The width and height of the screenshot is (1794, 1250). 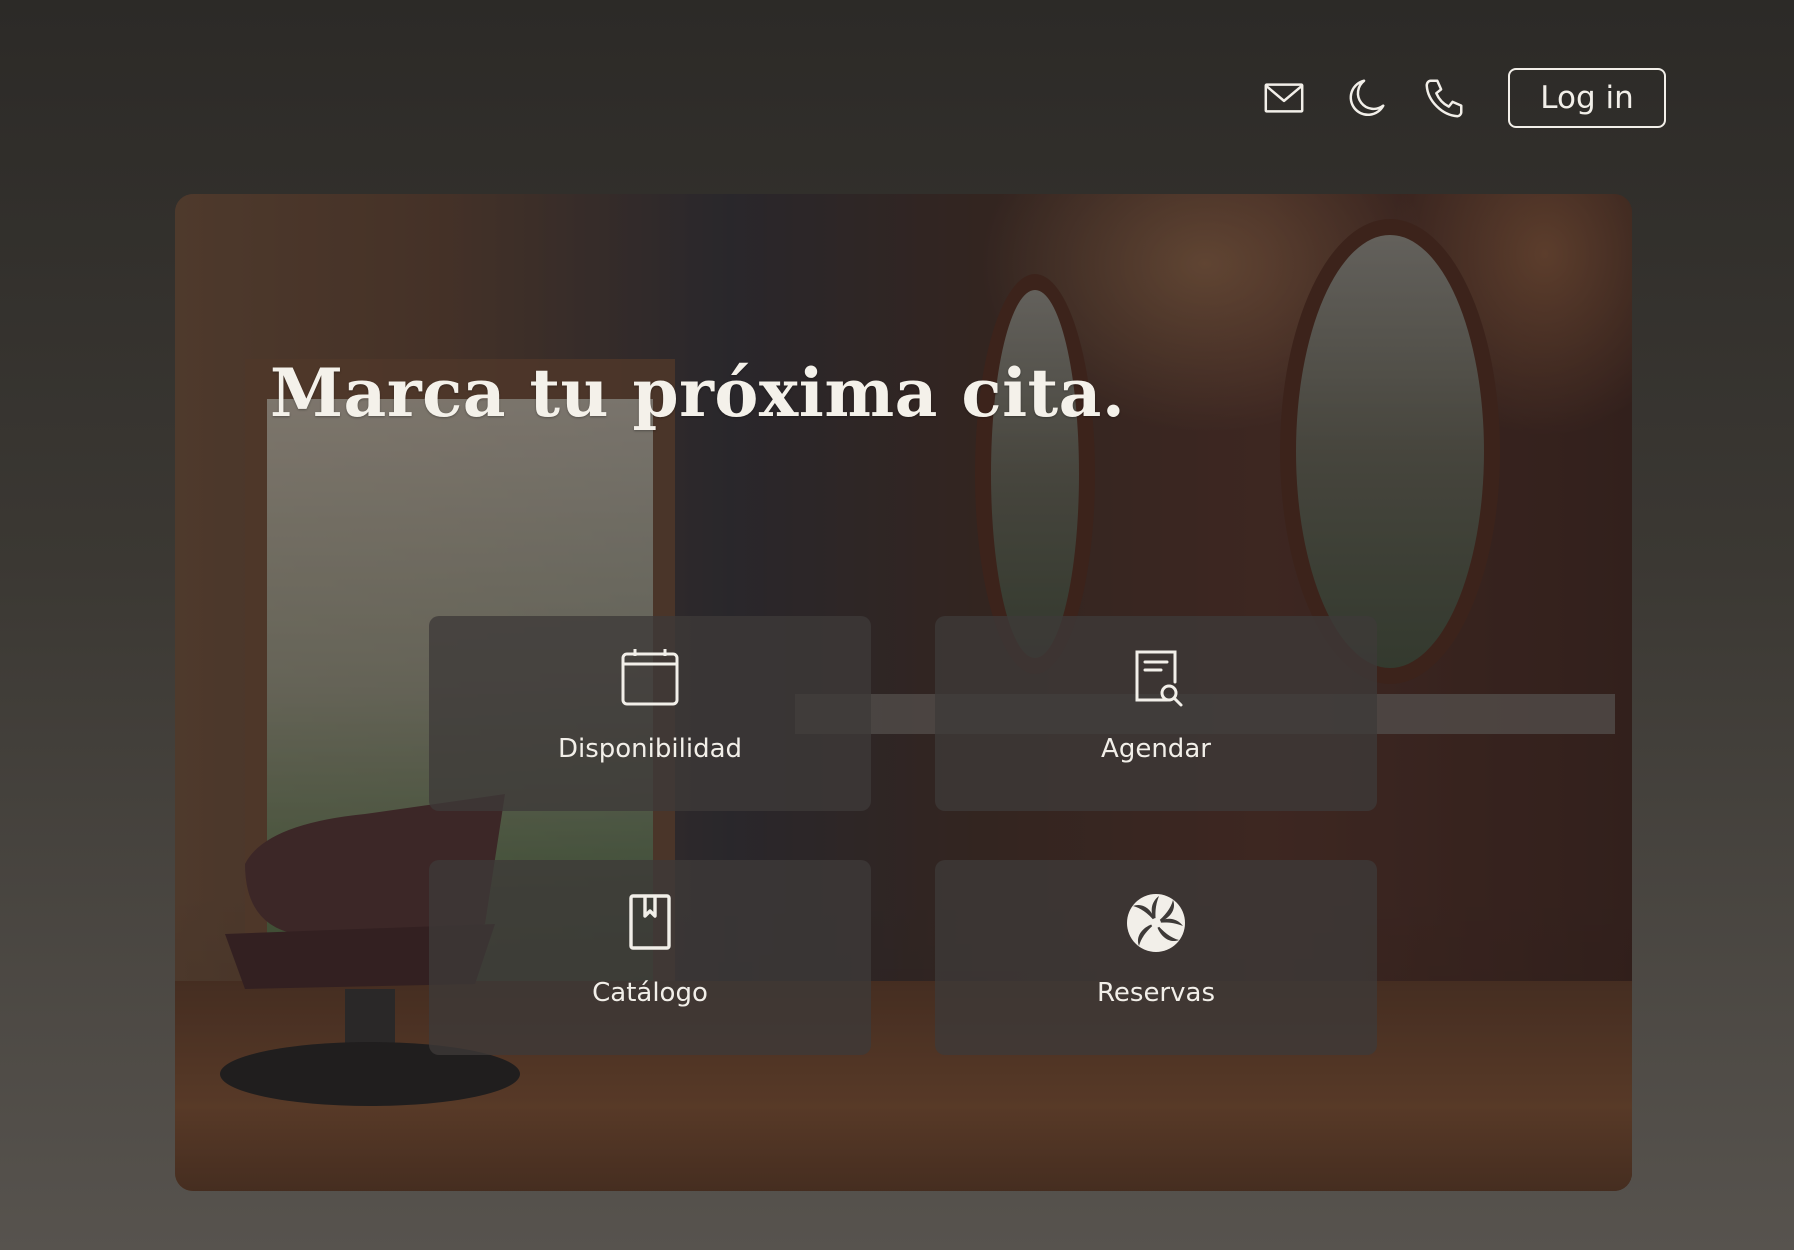 What do you see at coordinates (1156, 957) in the screenshot?
I see `tile-reservas: Reservas` at bounding box center [1156, 957].